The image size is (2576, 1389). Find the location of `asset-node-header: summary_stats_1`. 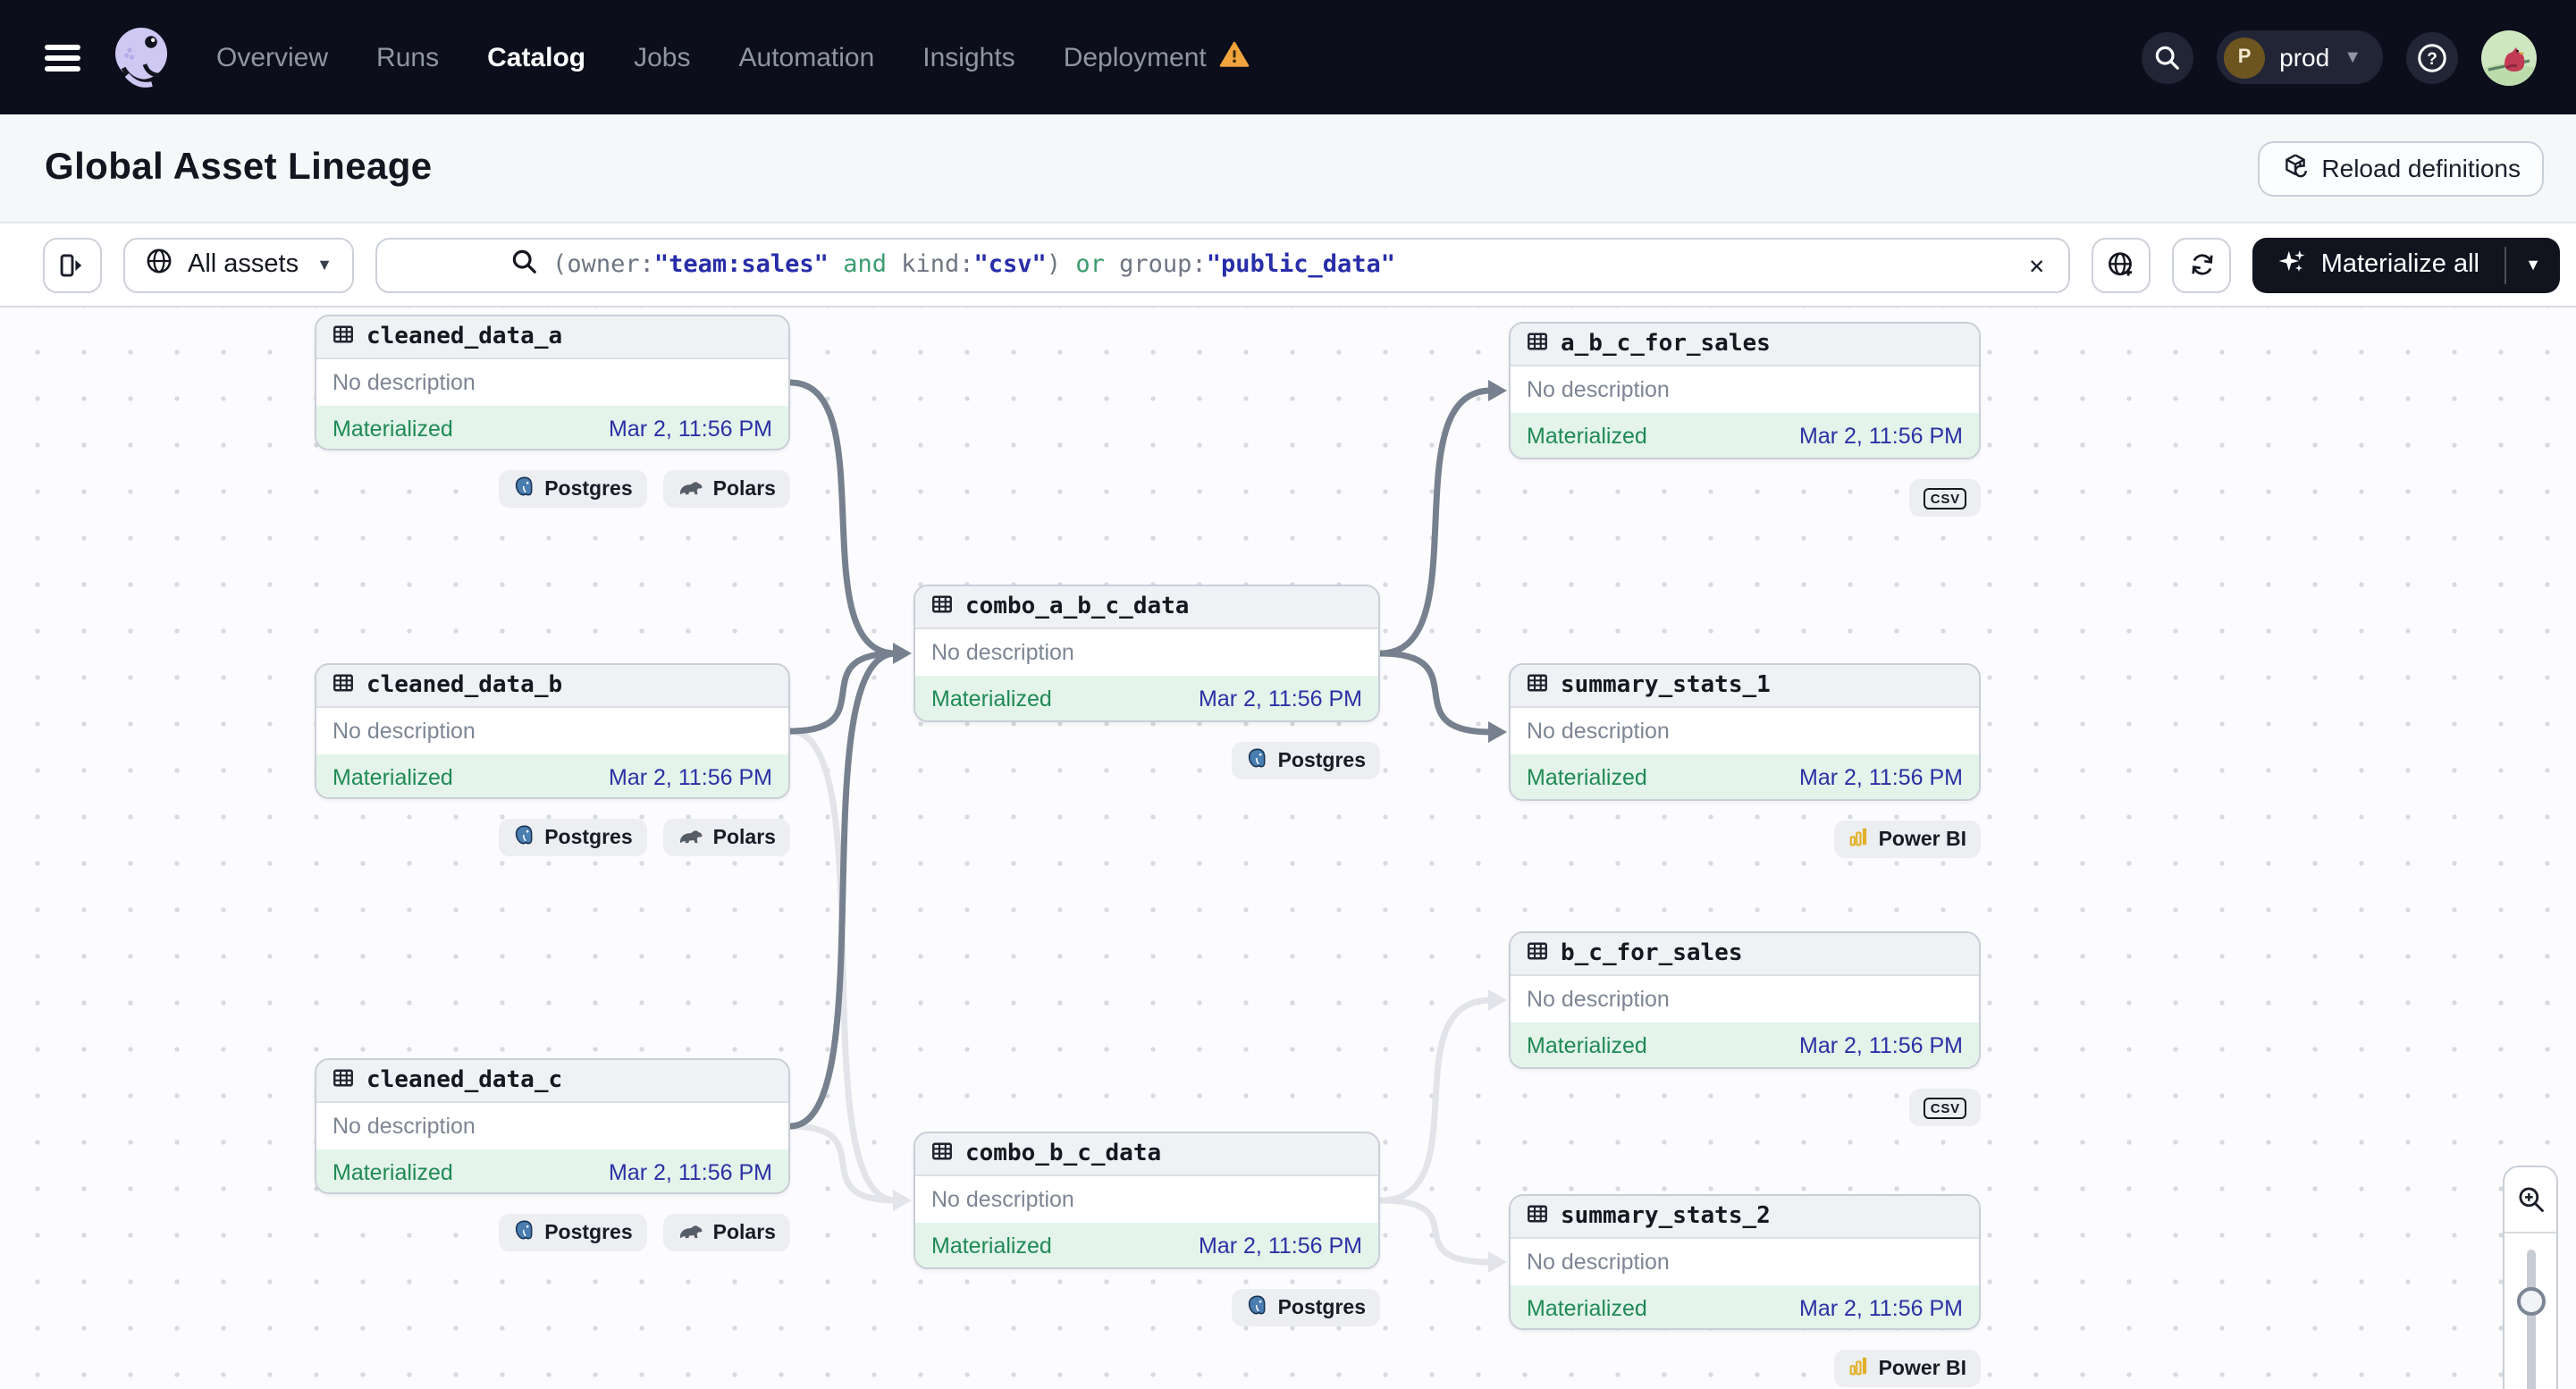

asset-node-header: summary_stats_1 is located at coordinates (1745, 686).